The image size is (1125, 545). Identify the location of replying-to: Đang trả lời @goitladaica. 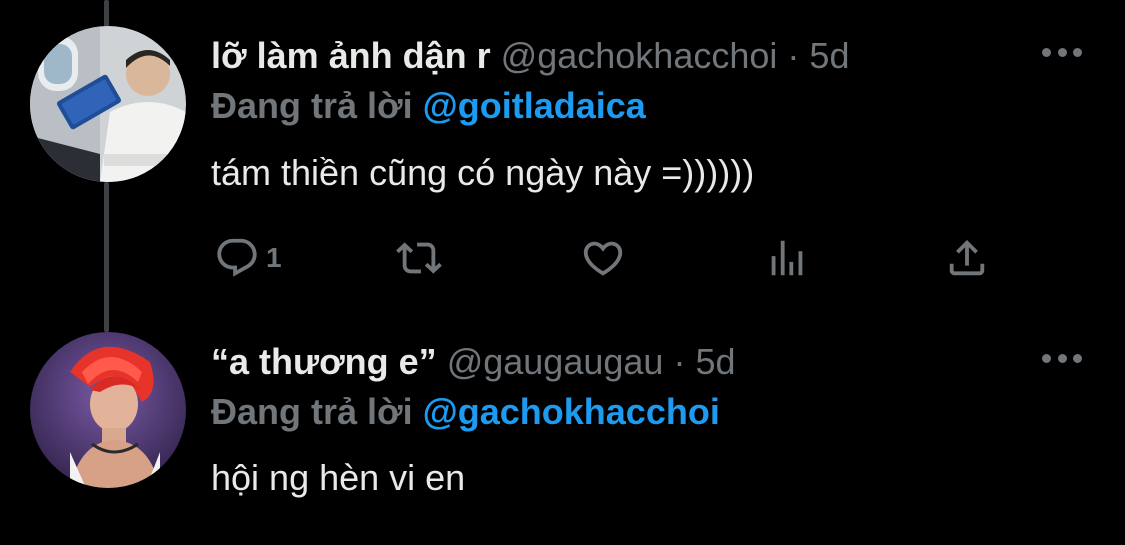
(428, 106).